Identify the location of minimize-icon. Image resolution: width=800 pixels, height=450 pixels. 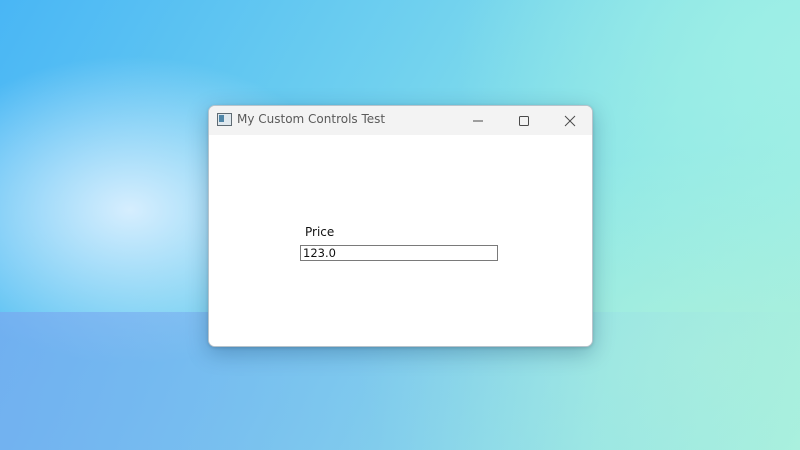
(478, 120).